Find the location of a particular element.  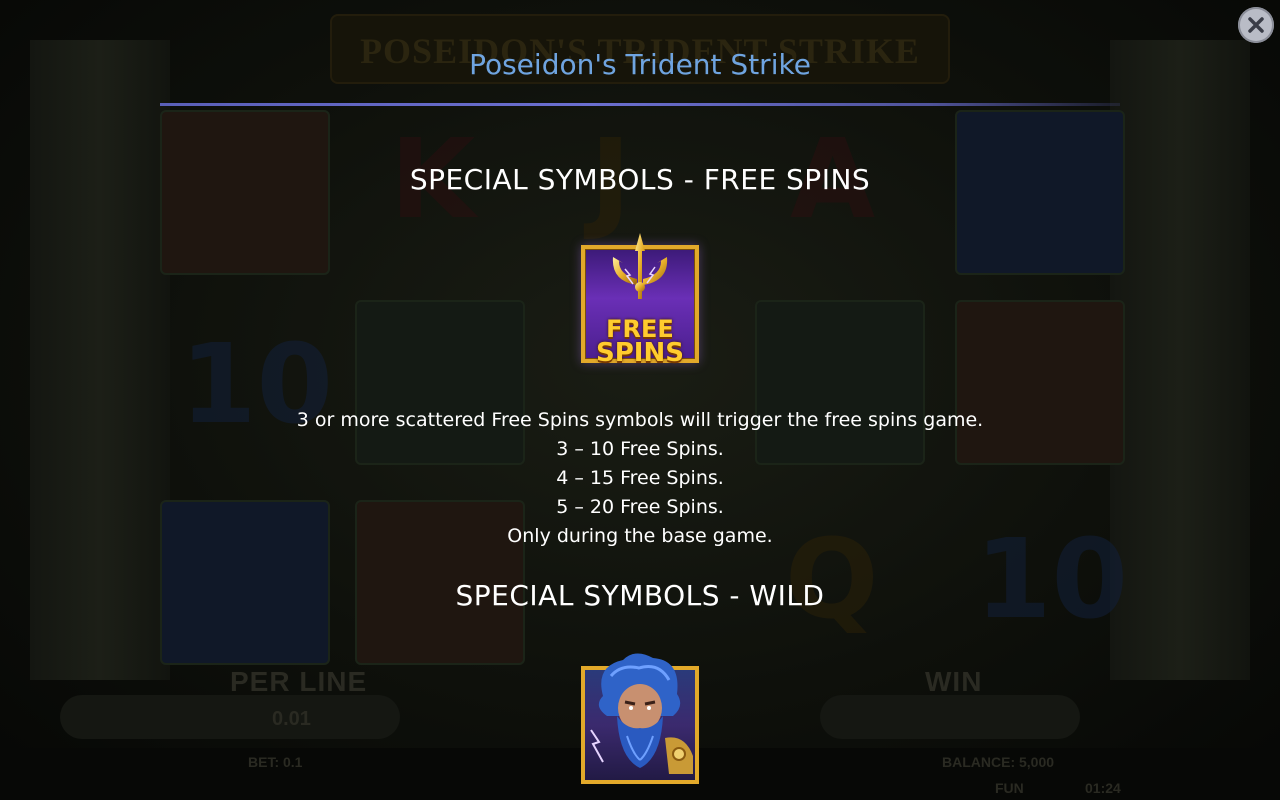

wild-symbol is located at coordinates (640, 718).